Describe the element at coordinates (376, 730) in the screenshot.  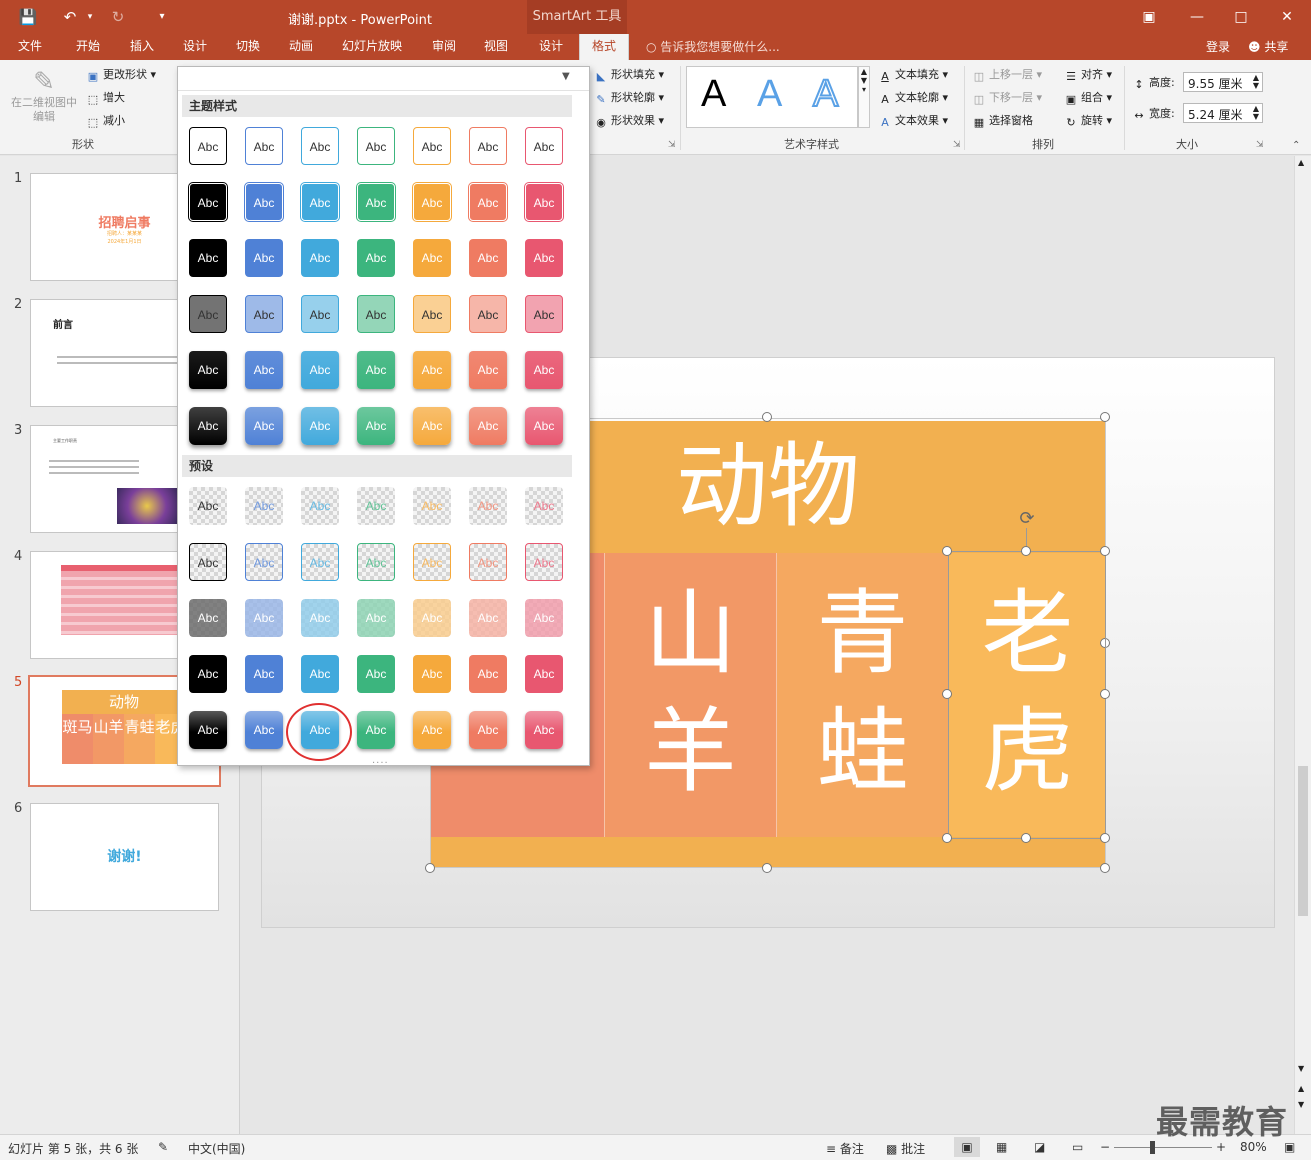
I see `preset-style-swatch-5-4: Abc` at that location.